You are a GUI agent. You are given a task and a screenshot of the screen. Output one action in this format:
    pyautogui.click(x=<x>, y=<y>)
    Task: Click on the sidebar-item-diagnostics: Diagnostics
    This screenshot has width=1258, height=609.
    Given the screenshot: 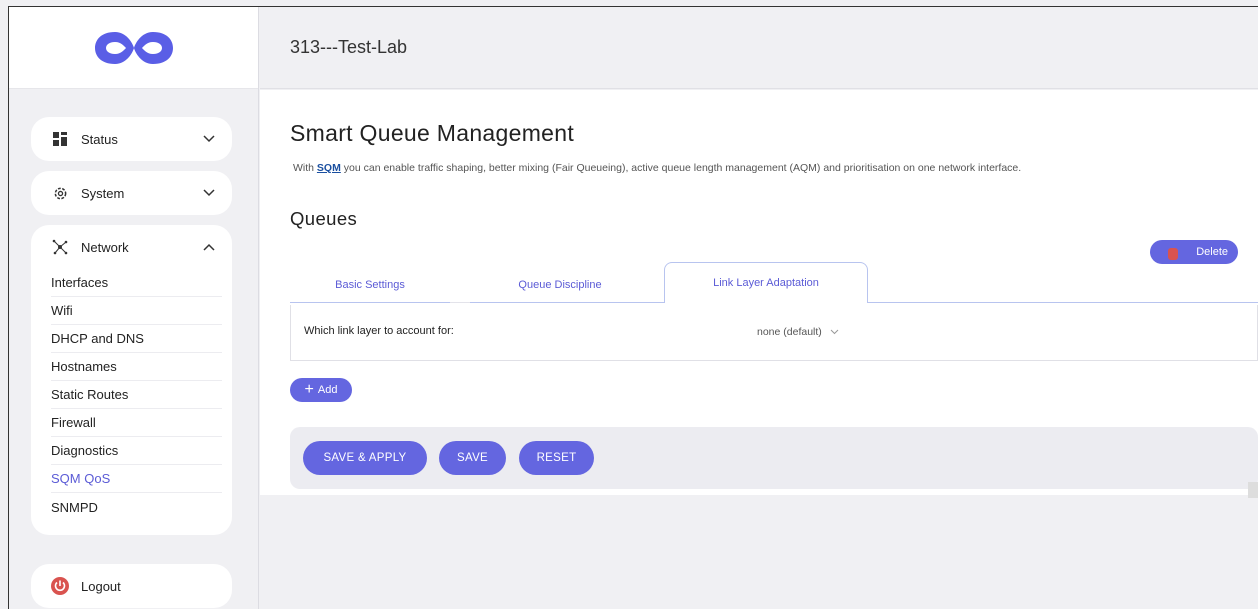 What is the action you would take?
    pyautogui.click(x=136, y=451)
    